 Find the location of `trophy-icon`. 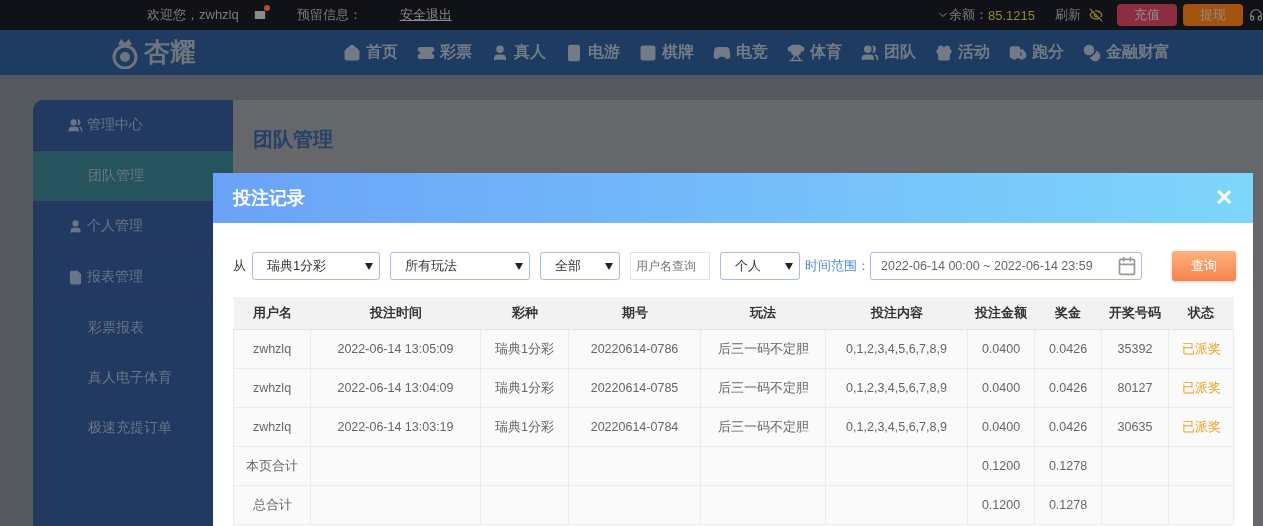

trophy-icon is located at coordinates (796, 52).